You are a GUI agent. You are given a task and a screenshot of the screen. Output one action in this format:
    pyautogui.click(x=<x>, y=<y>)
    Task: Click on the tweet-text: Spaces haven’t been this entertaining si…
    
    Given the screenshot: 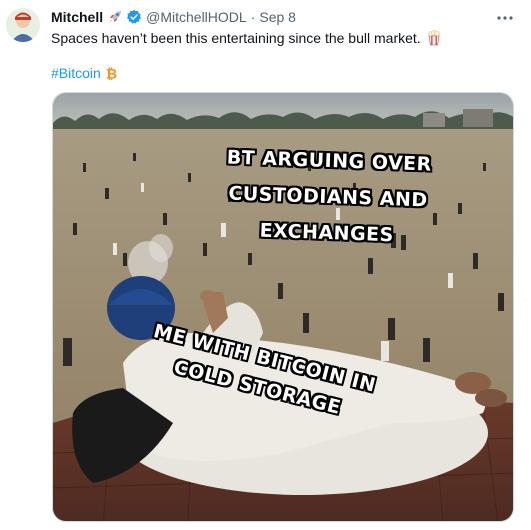 What is the action you would take?
    pyautogui.click(x=236, y=38)
    